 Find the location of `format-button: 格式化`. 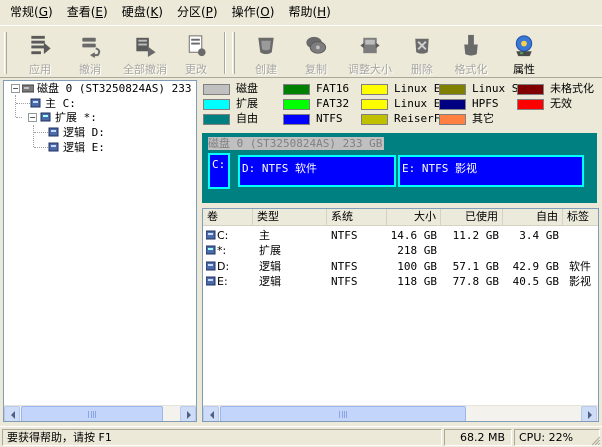

format-button: 格式化 is located at coordinates (471, 53).